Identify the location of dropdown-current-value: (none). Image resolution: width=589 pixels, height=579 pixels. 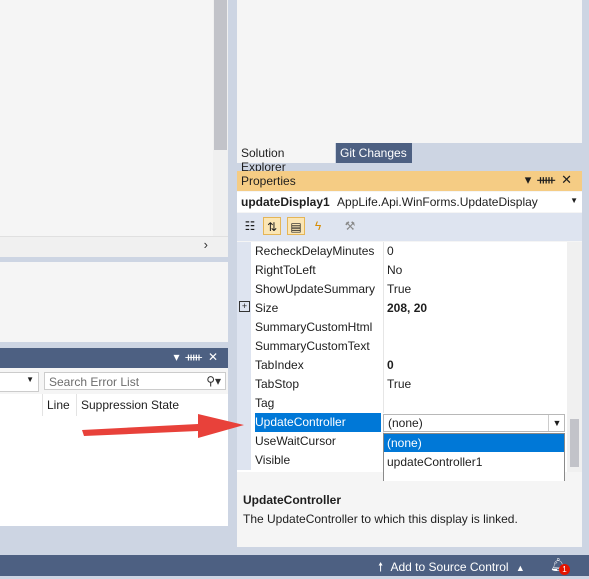
(405, 423).